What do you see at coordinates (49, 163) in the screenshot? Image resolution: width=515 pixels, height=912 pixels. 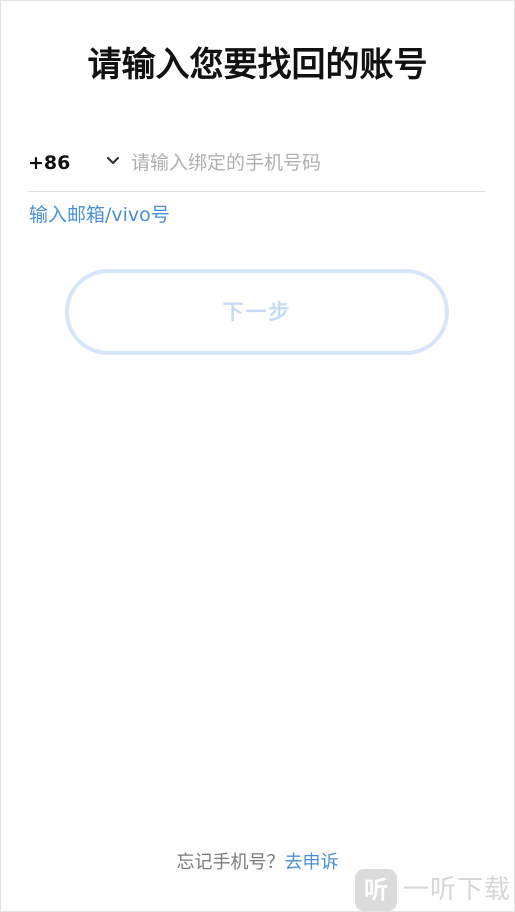 I see `country-code-selector: +86` at bounding box center [49, 163].